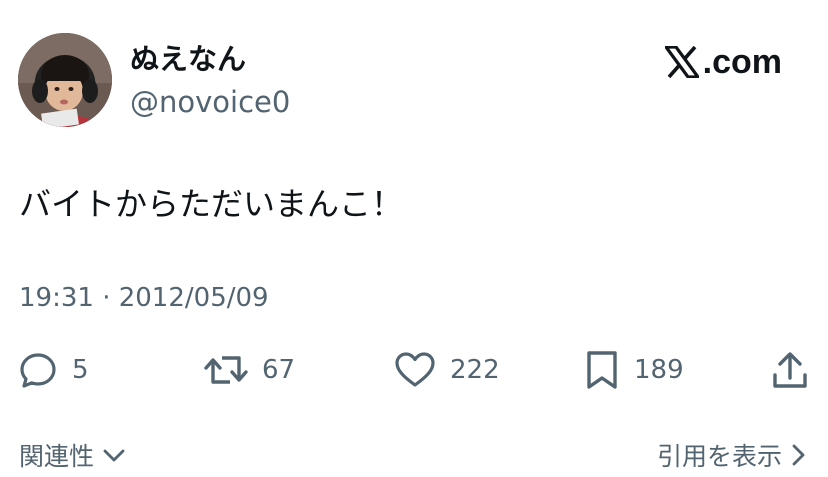 The height and width of the screenshot is (477, 828). Describe the element at coordinates (681, 62) in the screenshot. I see `x-logo-icon` at that location.